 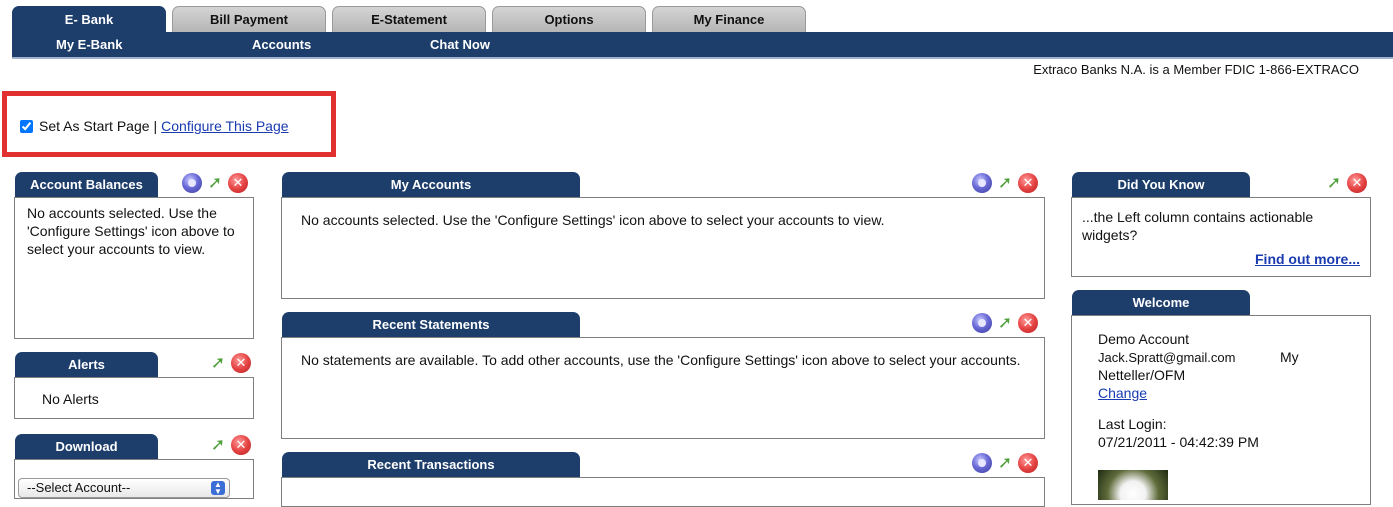 I want to click on sub-navigation: My E-Bank Accounts Chat Now, so click(x=702, y=45).